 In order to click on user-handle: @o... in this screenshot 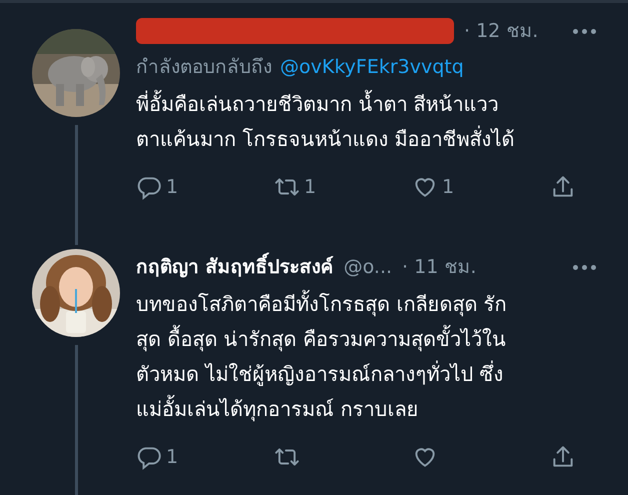, I will do `click(368, 267)`.